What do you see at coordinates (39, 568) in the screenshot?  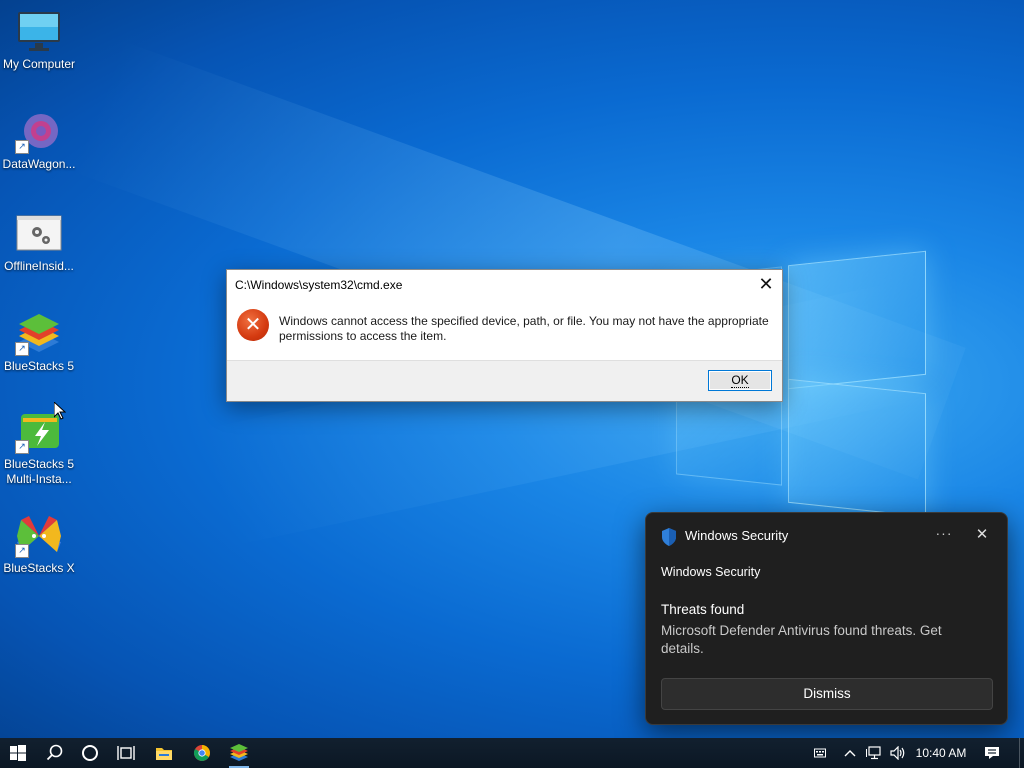 I see `desktop-icon-label: BlueStacks X` at bounding box center [39, 568].